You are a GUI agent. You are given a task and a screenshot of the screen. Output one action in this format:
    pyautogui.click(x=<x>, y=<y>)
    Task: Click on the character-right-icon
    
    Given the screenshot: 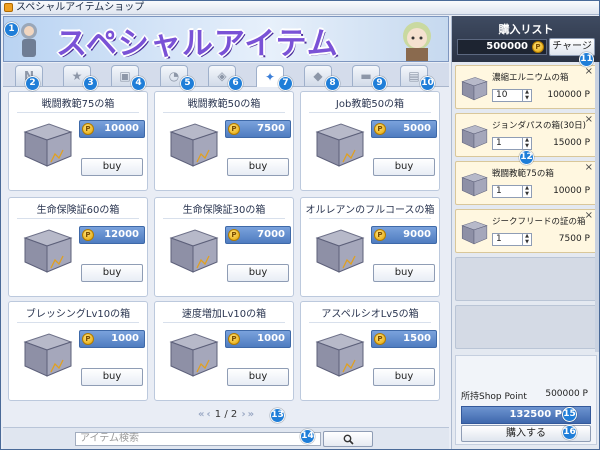 What is the action you would take?
    pyautogui.click(x=417, y=41)
    